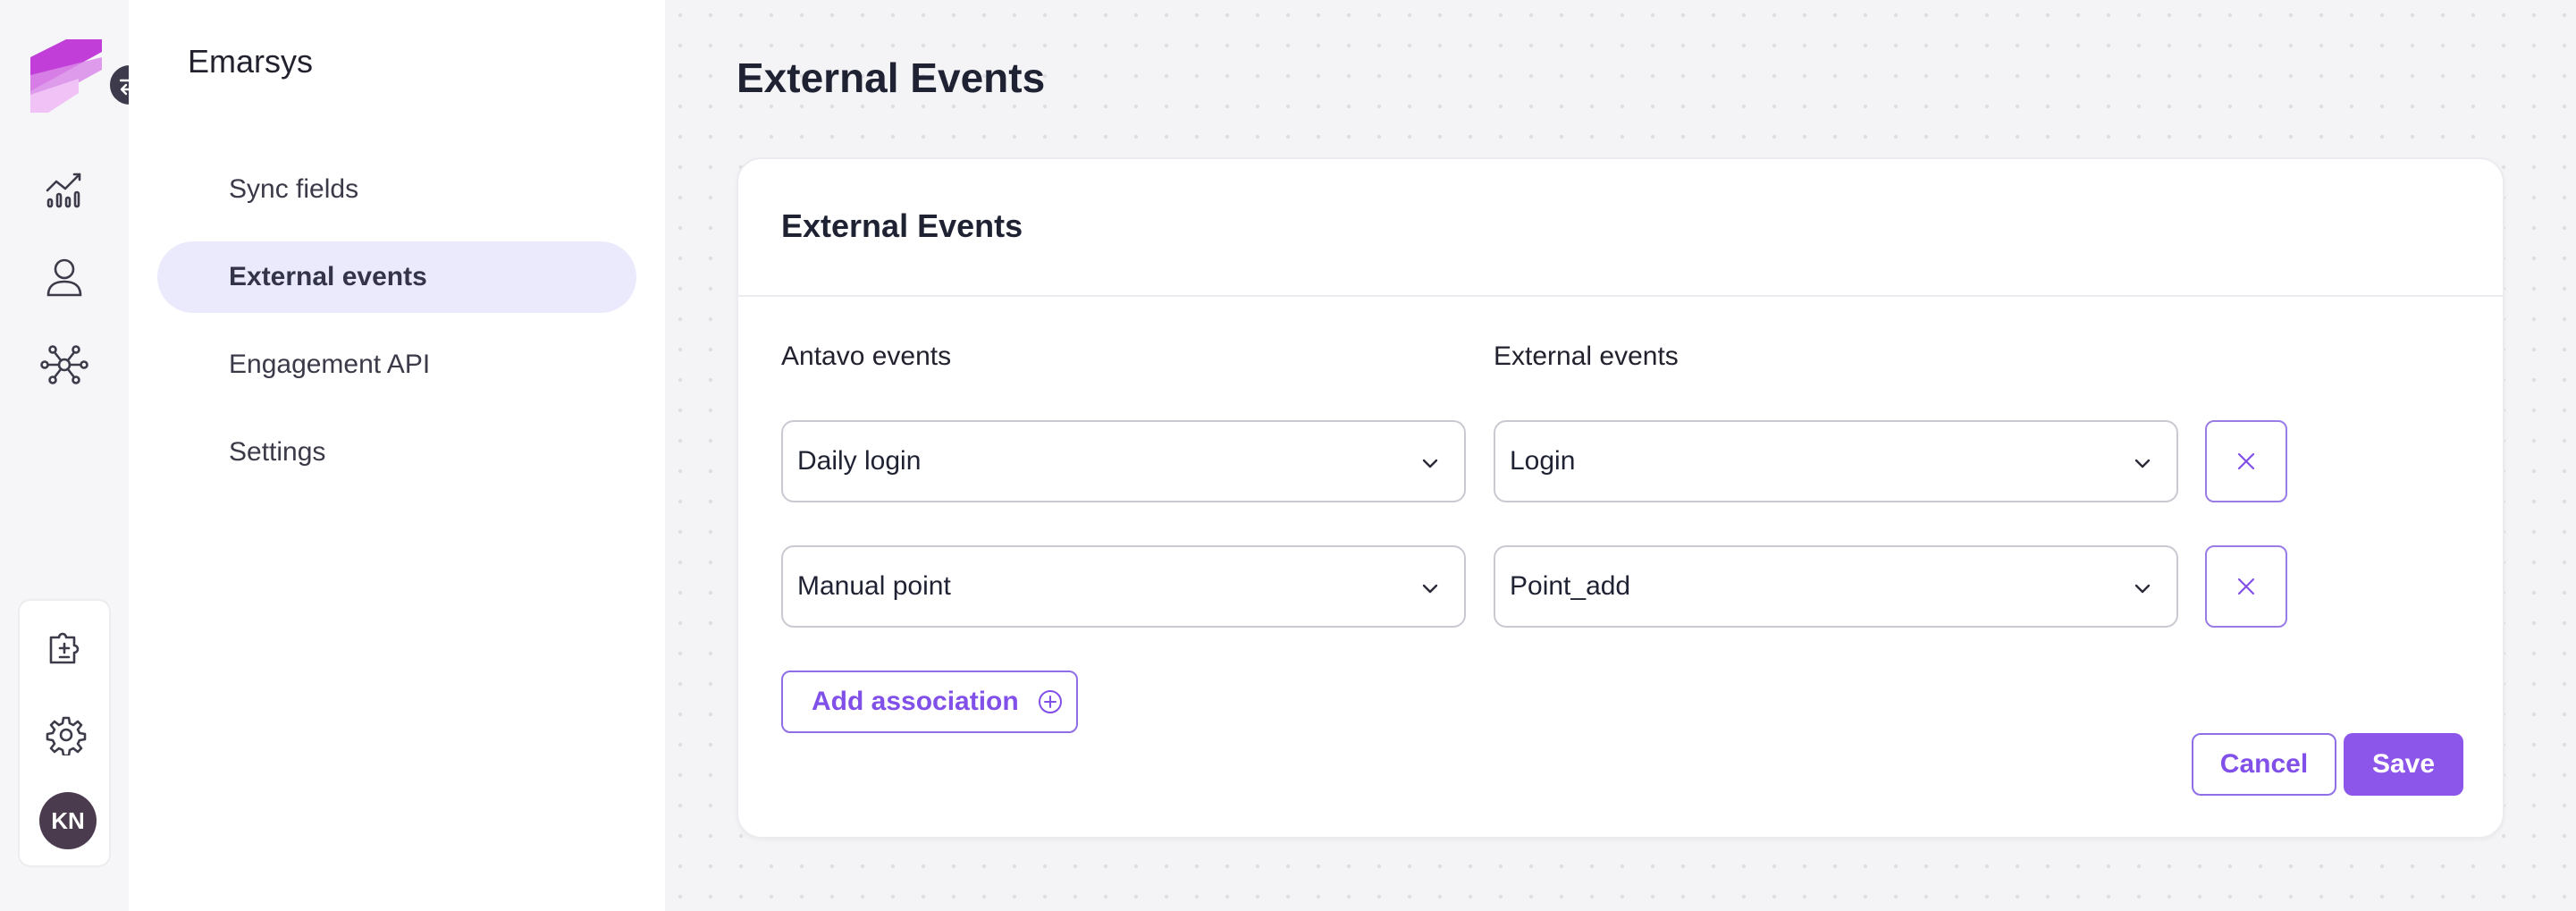  Describe the element at coordinates (330, 364) in the screenshot. I see `sidebar-item-label: Engagement API` at that location.